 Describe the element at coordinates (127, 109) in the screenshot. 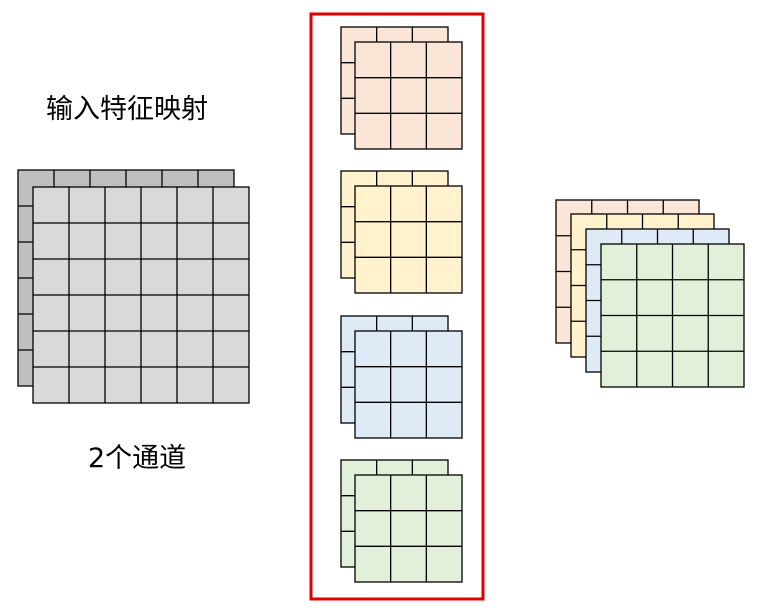

I see `input-feature-map-title: 输入特征映射` at that location.